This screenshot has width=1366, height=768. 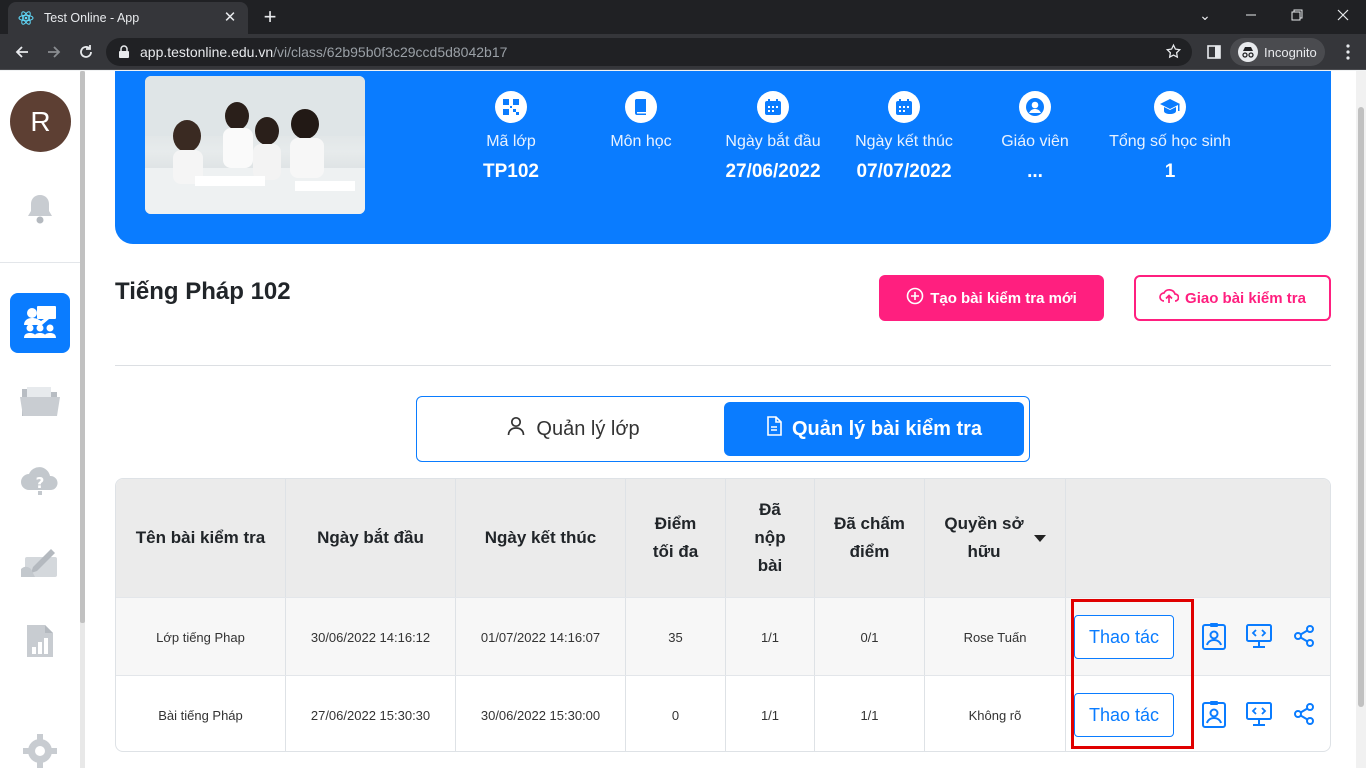 I want to click on cloud-question-icon: ?, so click(x=40, y=483).